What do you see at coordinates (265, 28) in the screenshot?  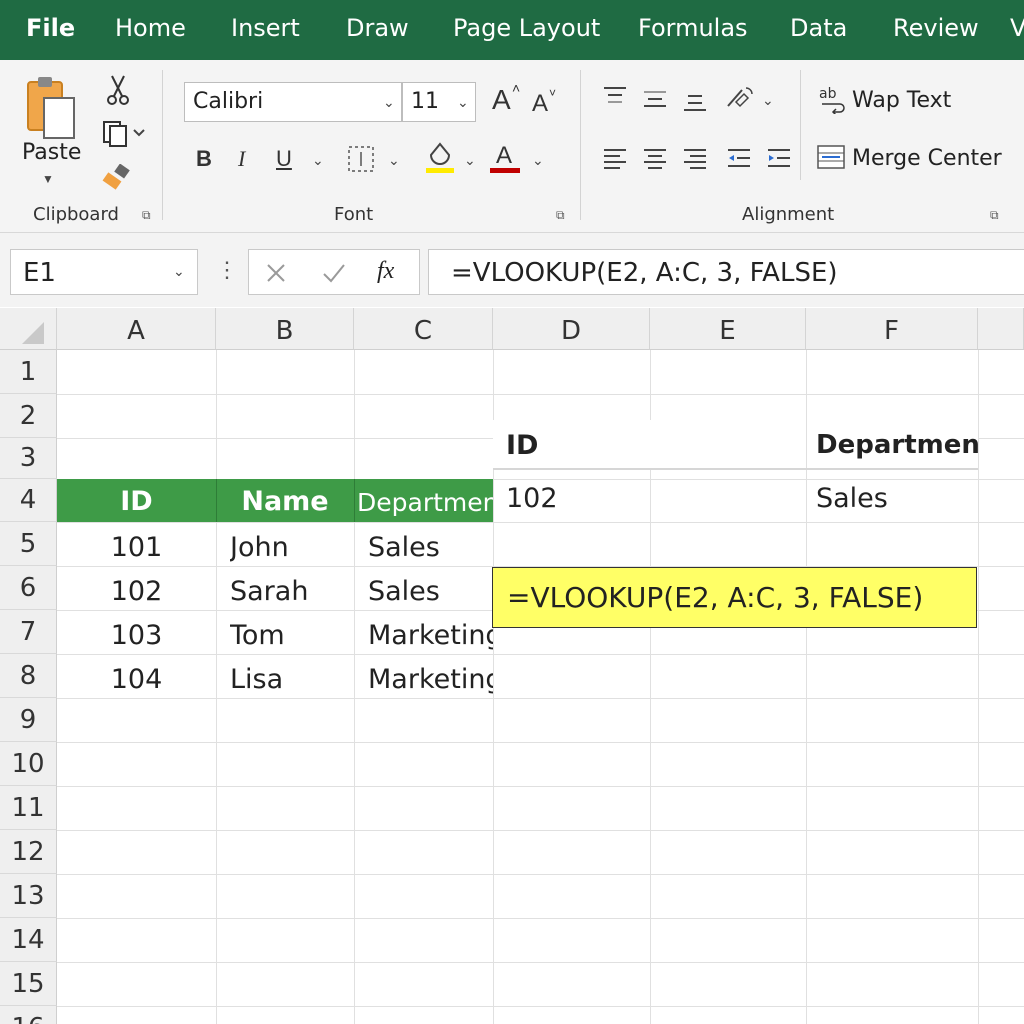 I see `menu-insert: Insert` at bounding box center [265, 28].